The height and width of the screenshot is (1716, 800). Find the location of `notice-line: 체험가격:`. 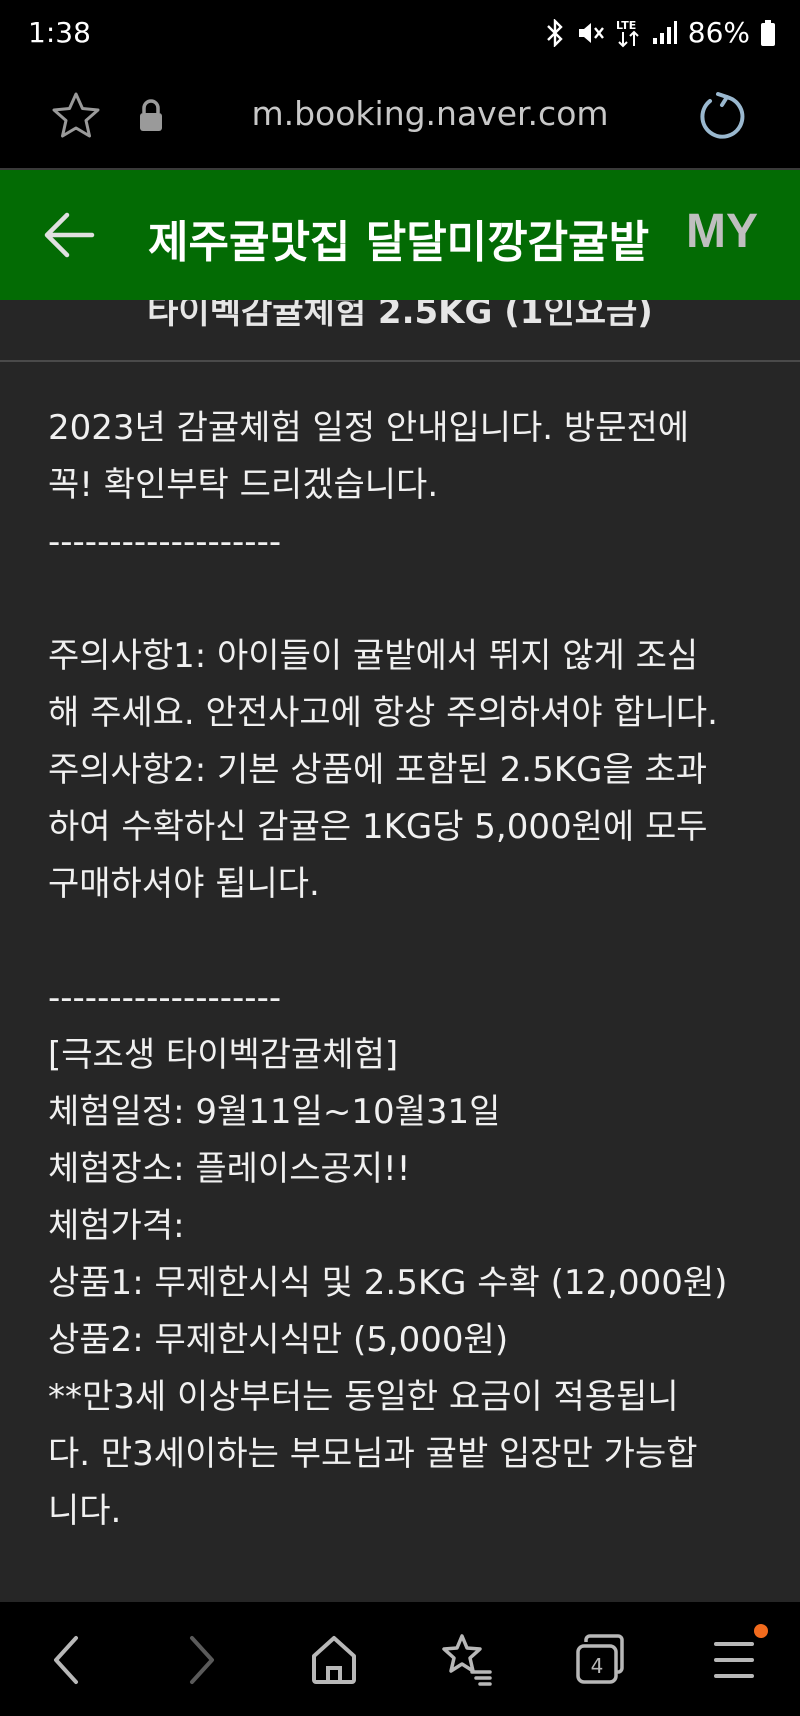

notice-line: 체험가격: is located at coordinates (116, 1226).